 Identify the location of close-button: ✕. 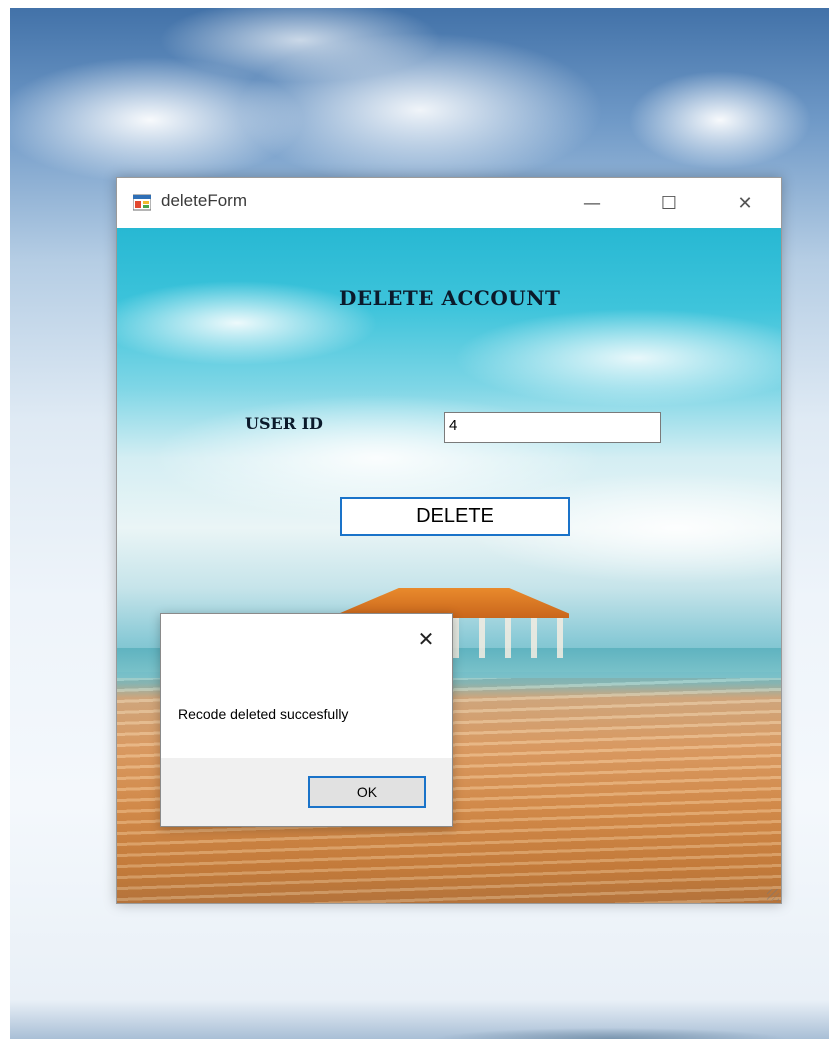
(745, 203).